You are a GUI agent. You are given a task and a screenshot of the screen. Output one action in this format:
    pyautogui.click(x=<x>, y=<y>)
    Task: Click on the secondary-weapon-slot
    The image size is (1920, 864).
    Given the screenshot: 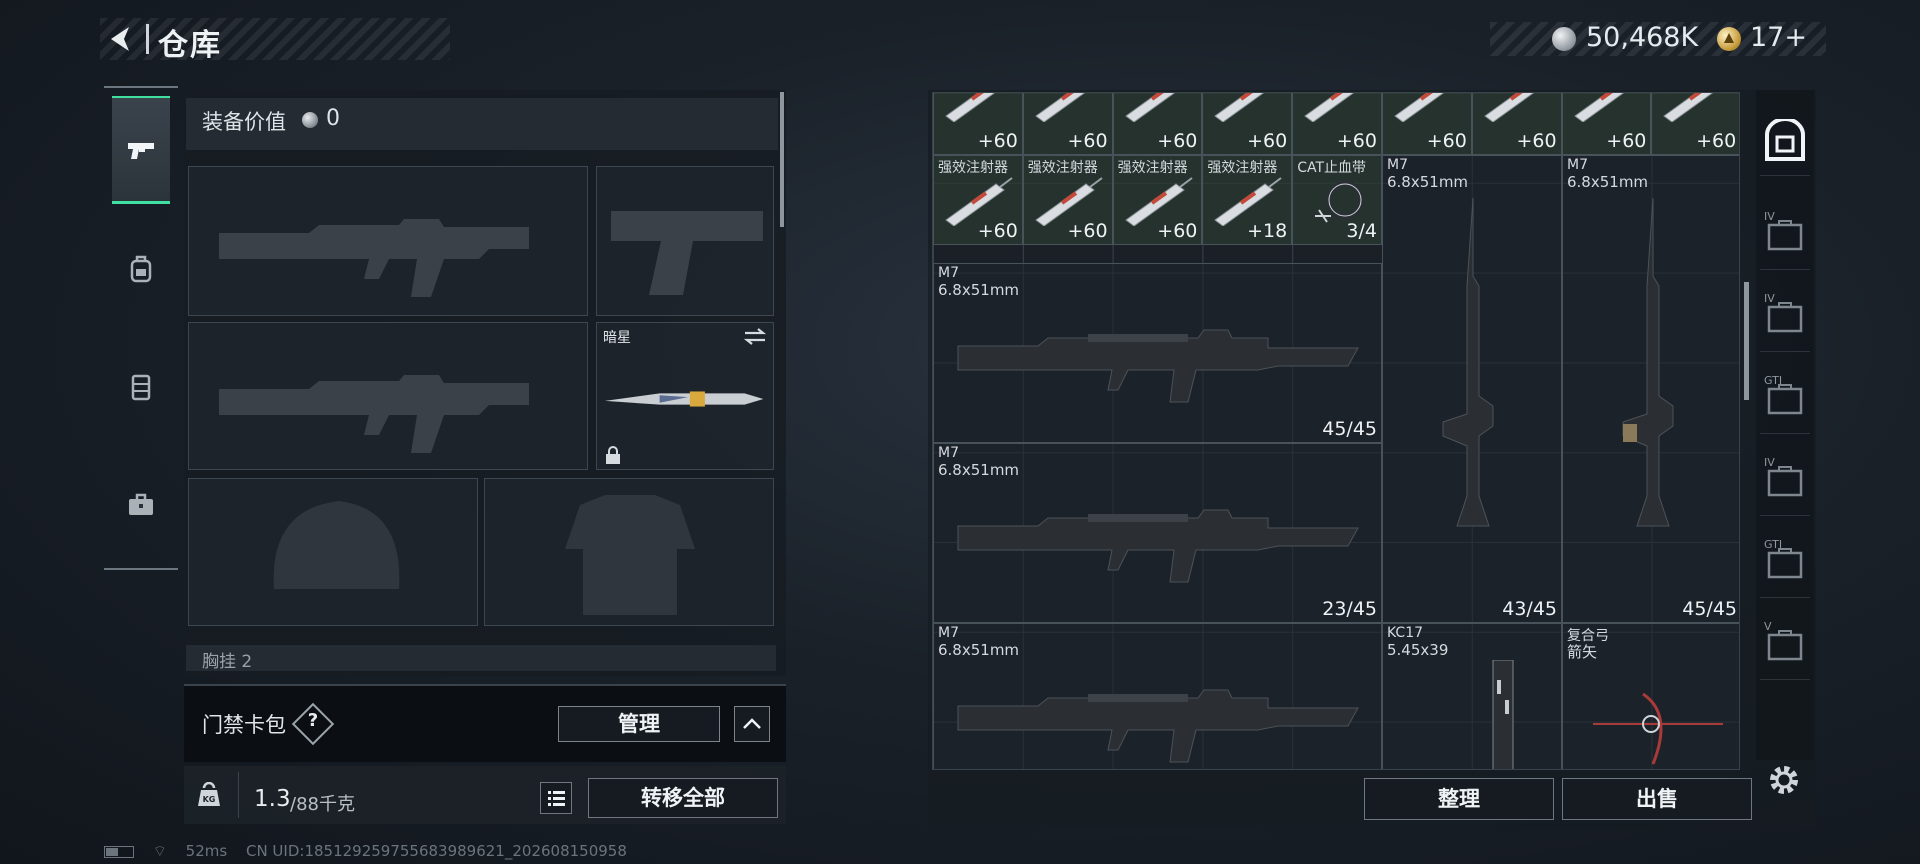 What is the action you would take?
    pyautogui.click(x=388, y=396)
    